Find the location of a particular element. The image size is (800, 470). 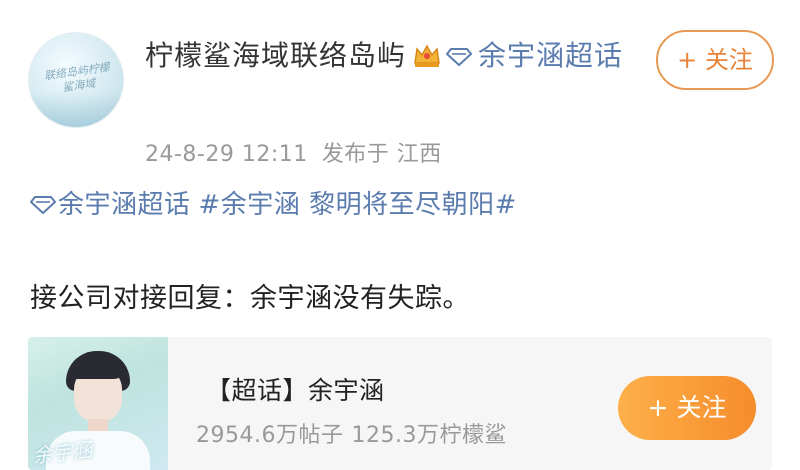

post-location: 发布于 江西 is located at coordinates (381, 154).